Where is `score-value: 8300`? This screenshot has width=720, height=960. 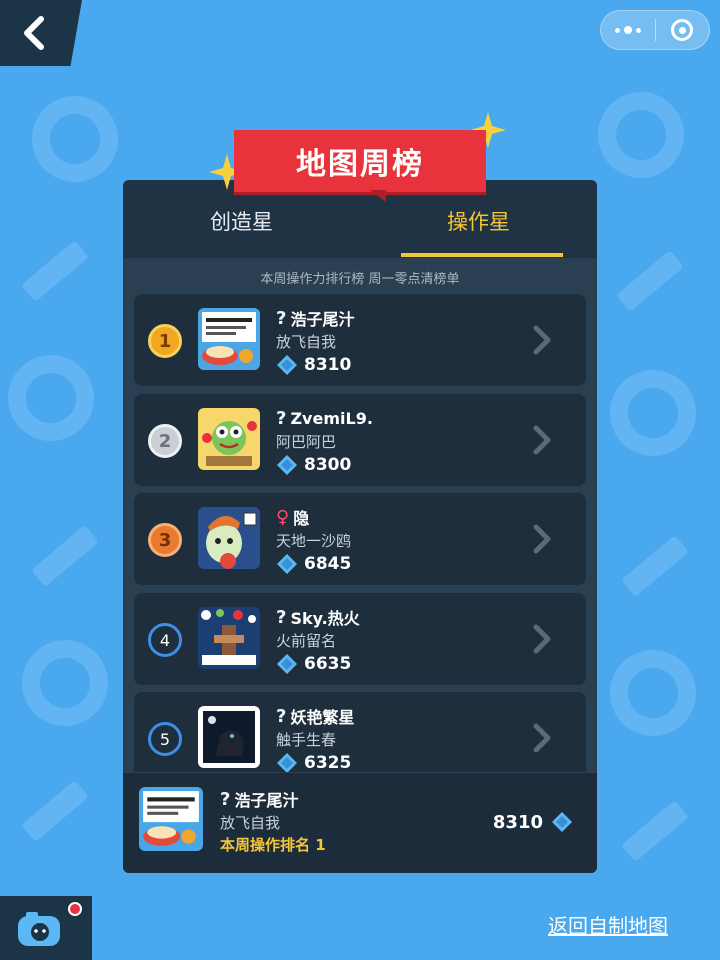
score-value: 8300 is located at coordinates (328, 465).